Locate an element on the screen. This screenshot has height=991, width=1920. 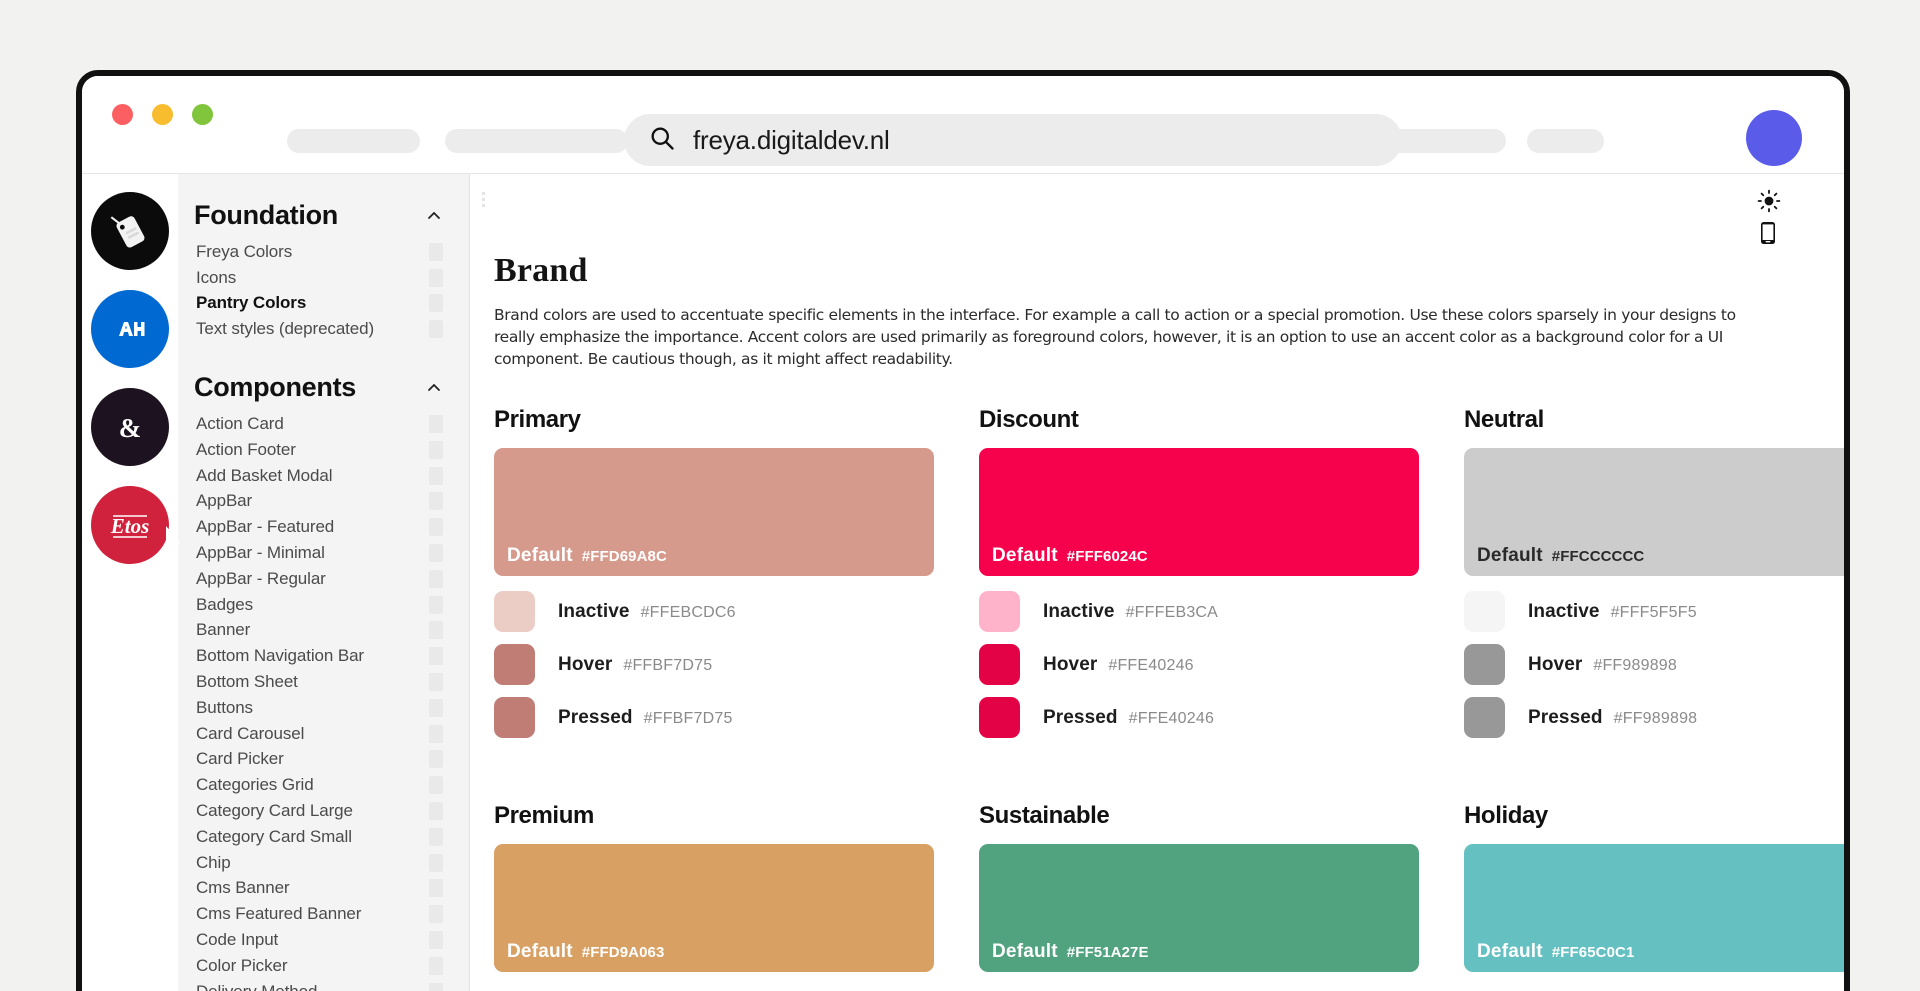
swatch-row-hover: Hover #FFE40246 is located at coordinates (1199, 664).